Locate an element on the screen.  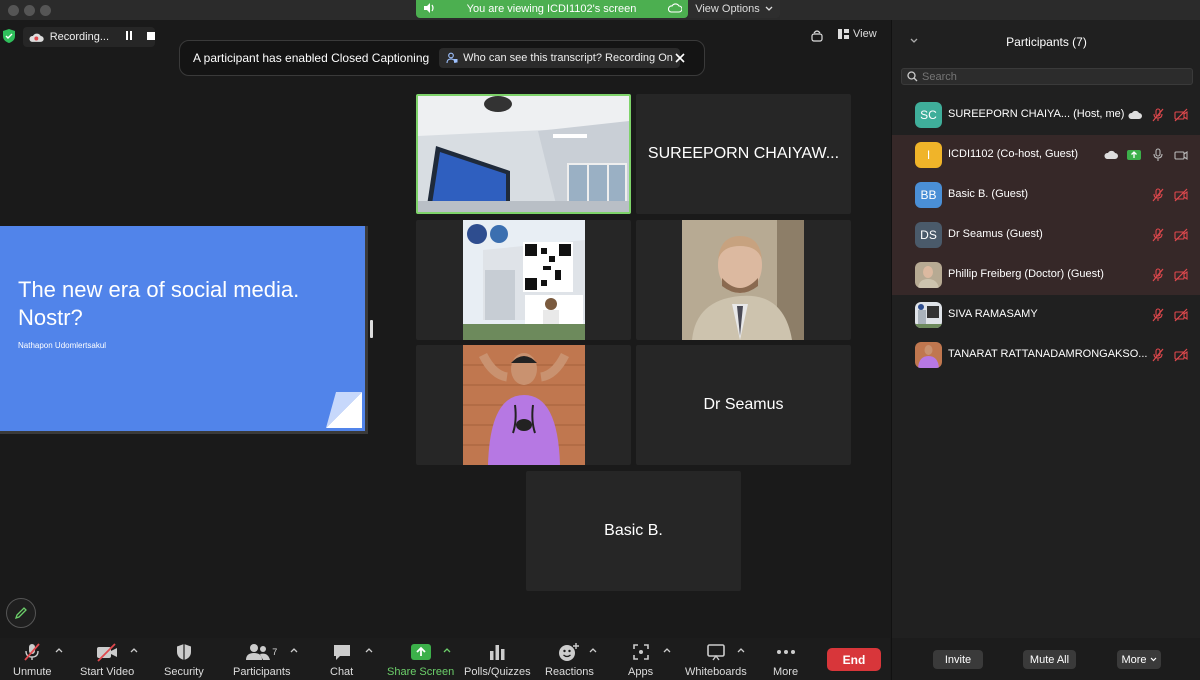
cloud-record-icon is located at coordinates (36, 37).